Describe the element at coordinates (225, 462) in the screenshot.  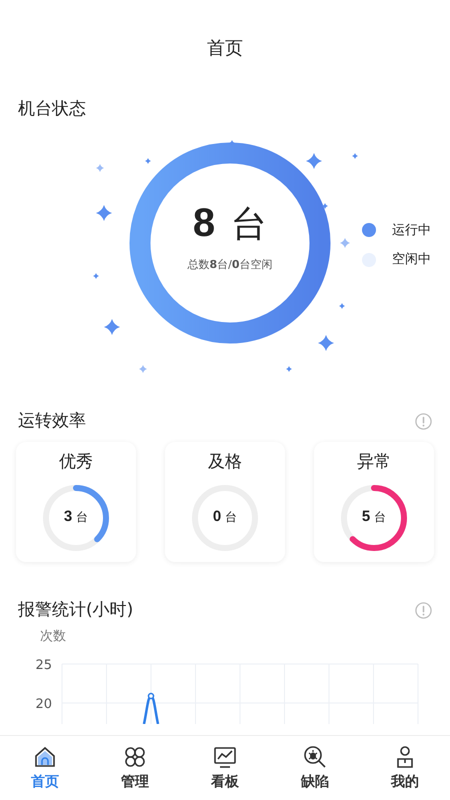
I see `card-label: 及格` at that location.